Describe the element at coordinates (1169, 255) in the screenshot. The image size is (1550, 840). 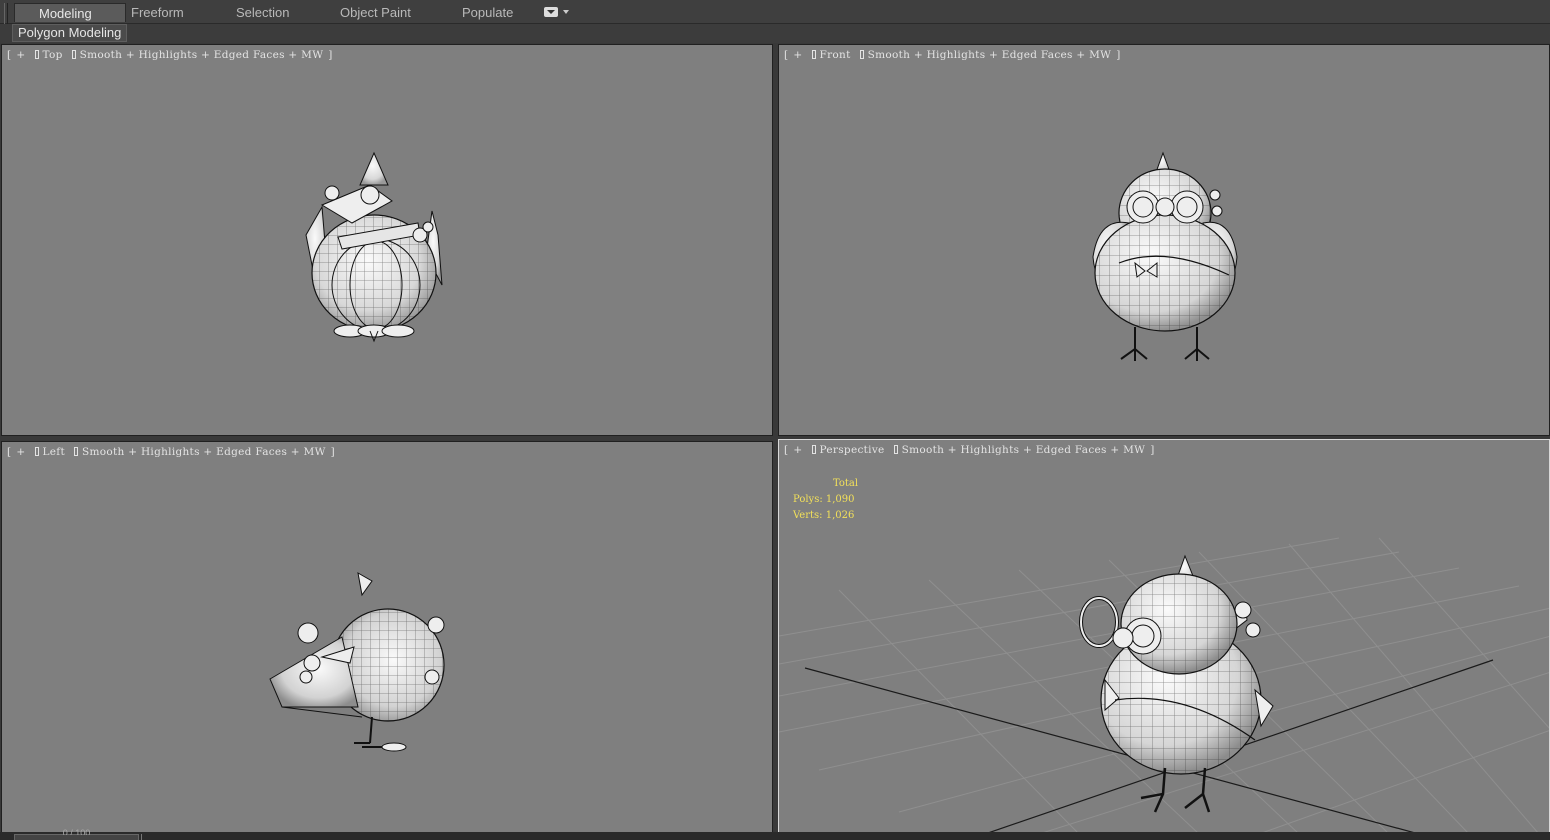
I see `bird-model-front-view` at that location.